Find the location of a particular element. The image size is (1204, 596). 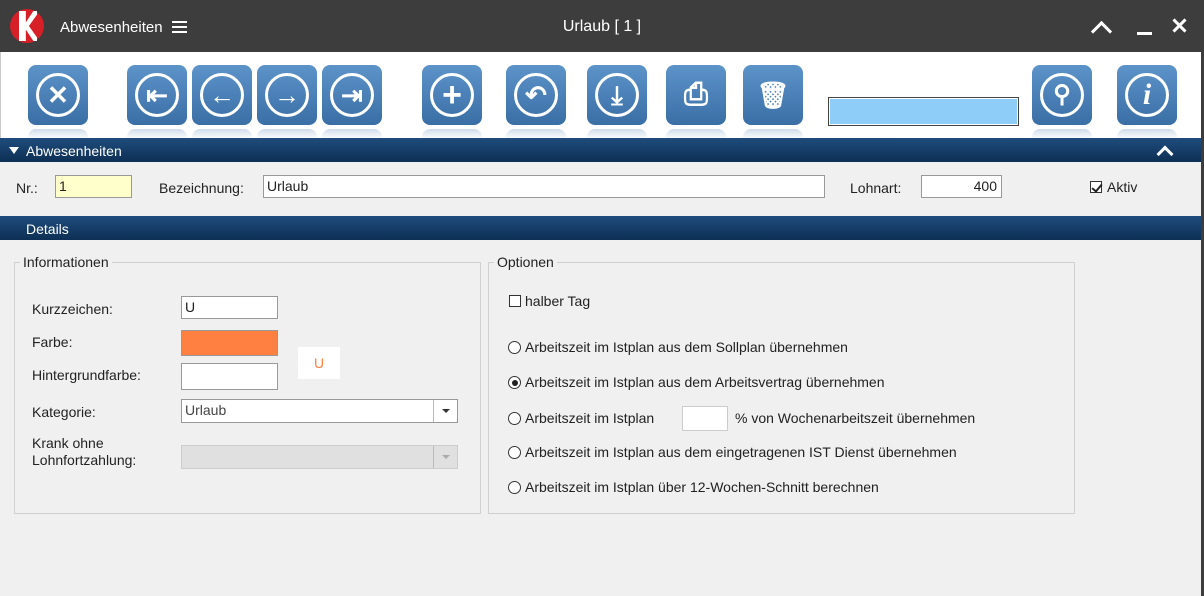

section-title: Details is located at coordinates (47, 229).